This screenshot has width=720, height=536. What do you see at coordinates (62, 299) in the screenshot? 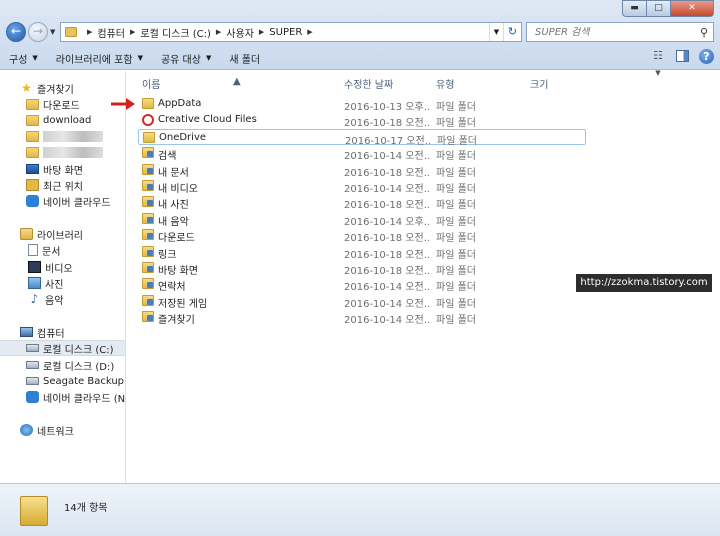
I see `nav-item-music: ♪ 음악` at bounding box center [62, 299].